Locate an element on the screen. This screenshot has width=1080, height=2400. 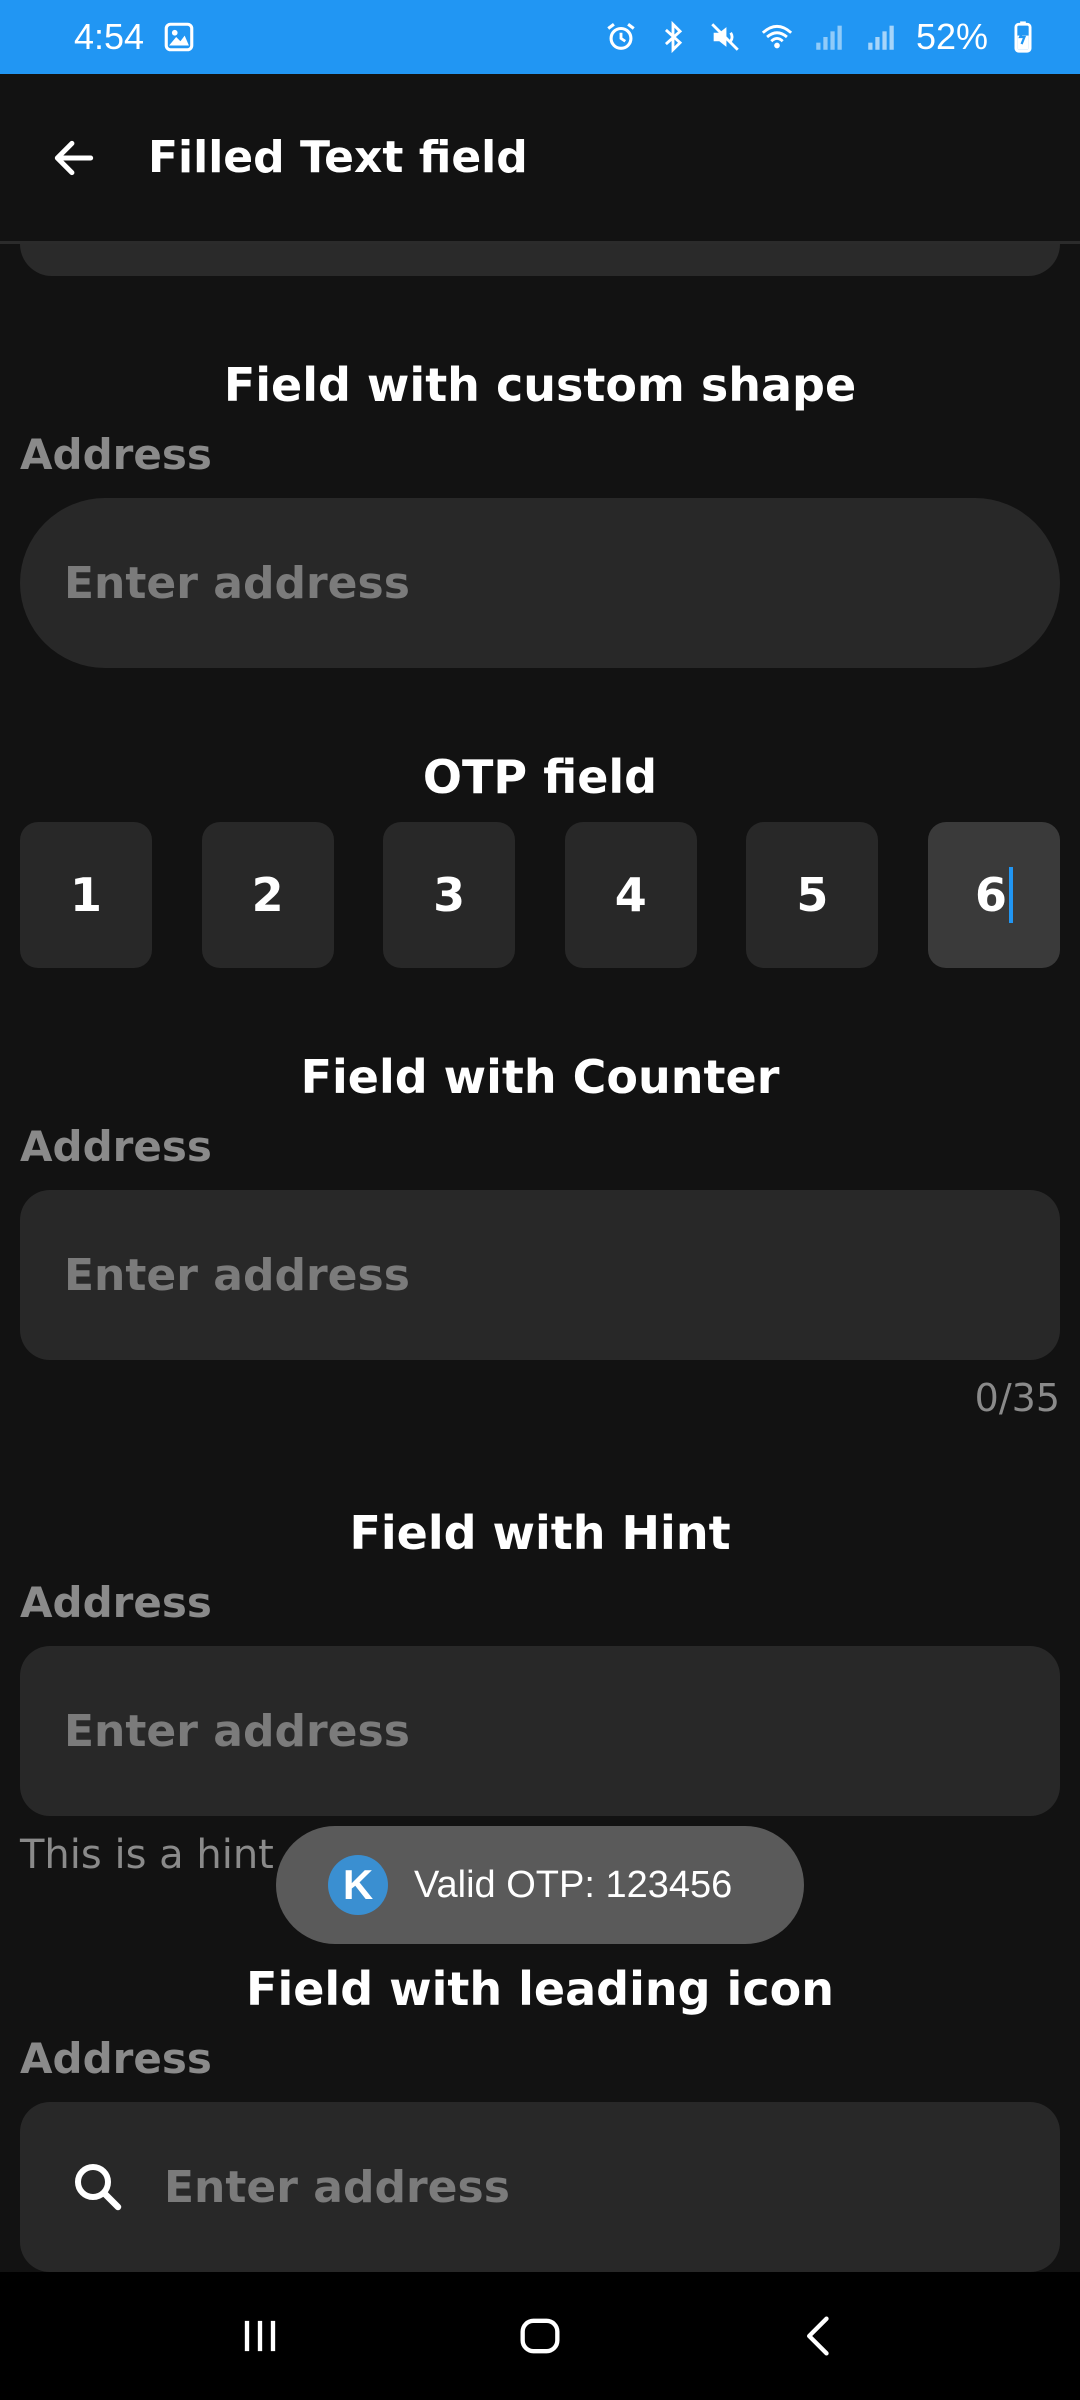
text-field-partial is located at coordinates (540, 260).